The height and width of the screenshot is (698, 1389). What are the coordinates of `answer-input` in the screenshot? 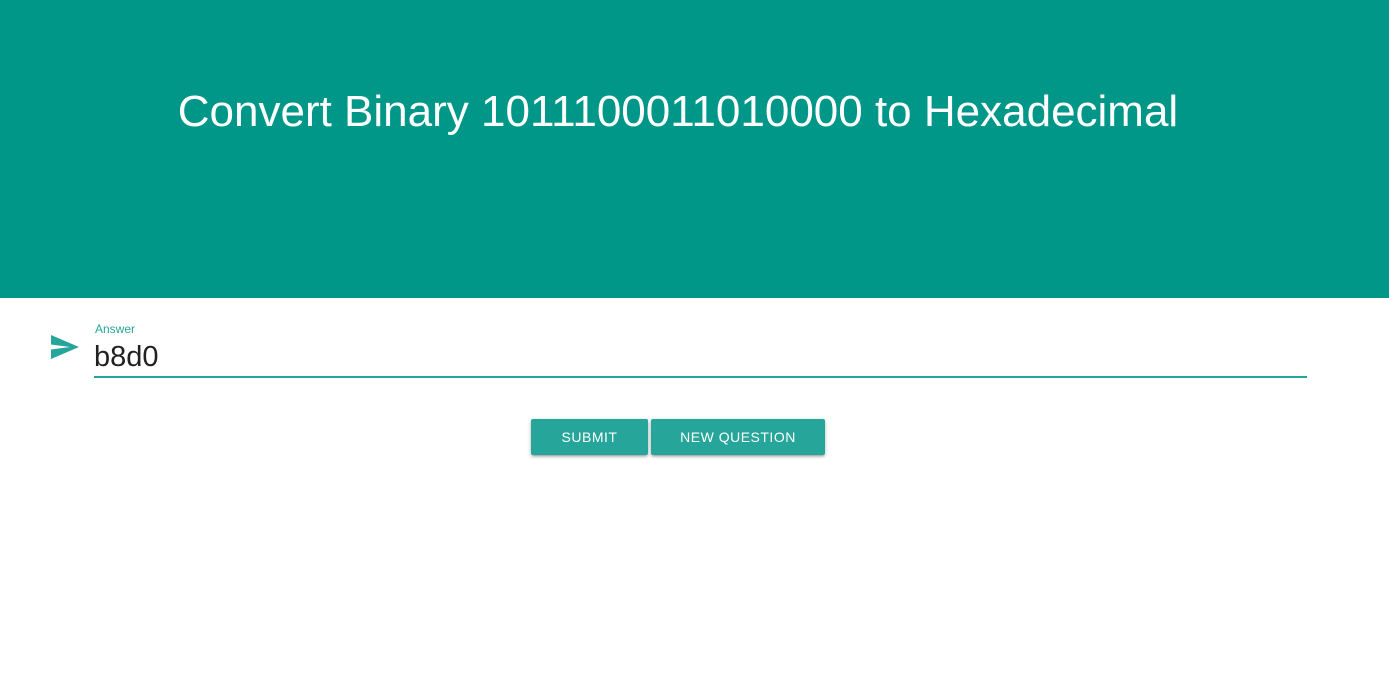 It's located at (700, 358).